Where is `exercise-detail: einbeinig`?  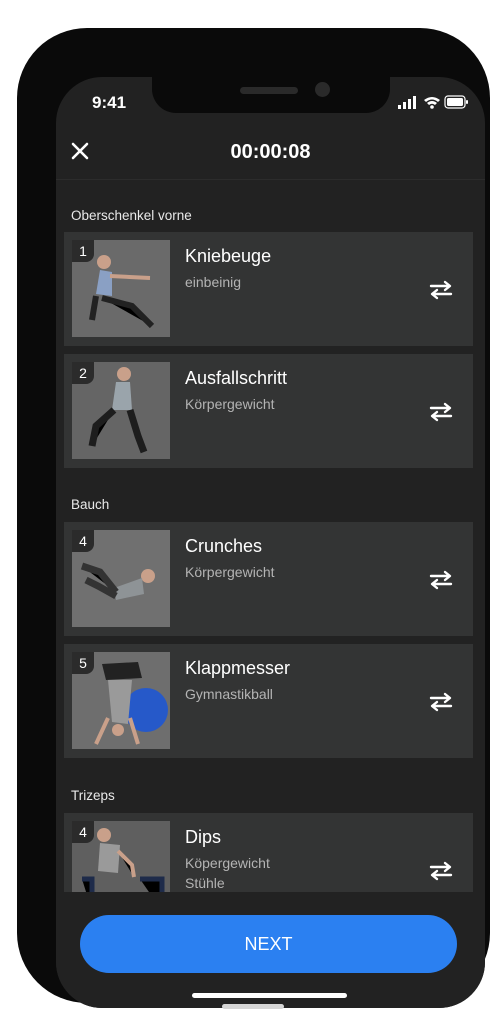 exercise-detail: einbeinig is located at coordinates (213, 282).